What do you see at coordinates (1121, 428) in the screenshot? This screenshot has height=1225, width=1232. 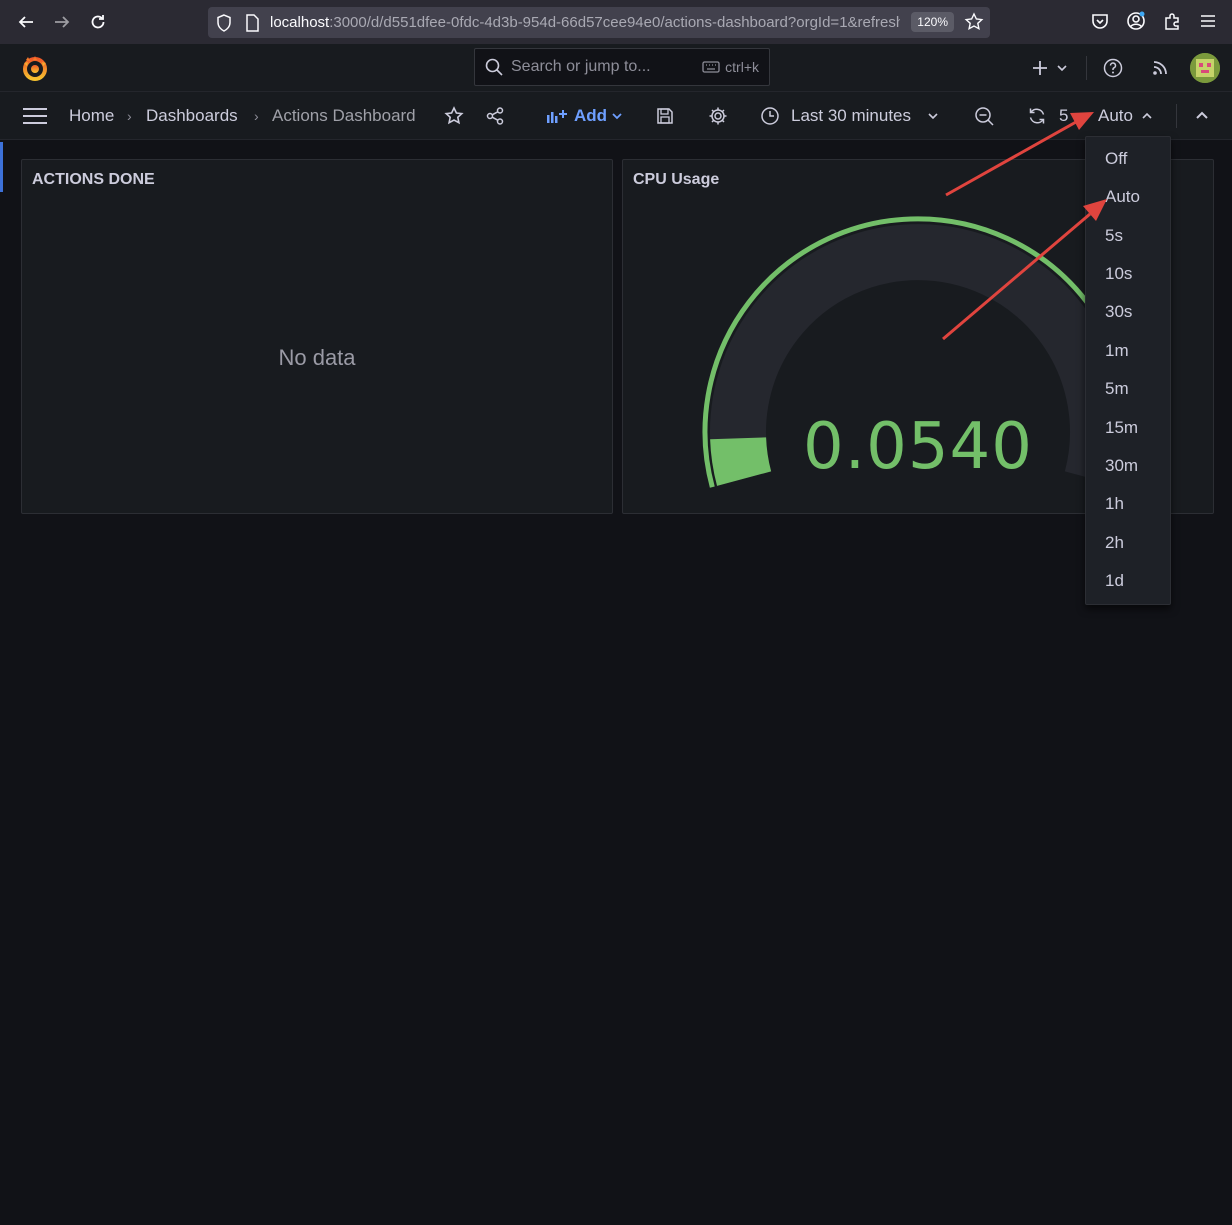 I see `refresh-option: 15m` at bounding box center [1121, 428].